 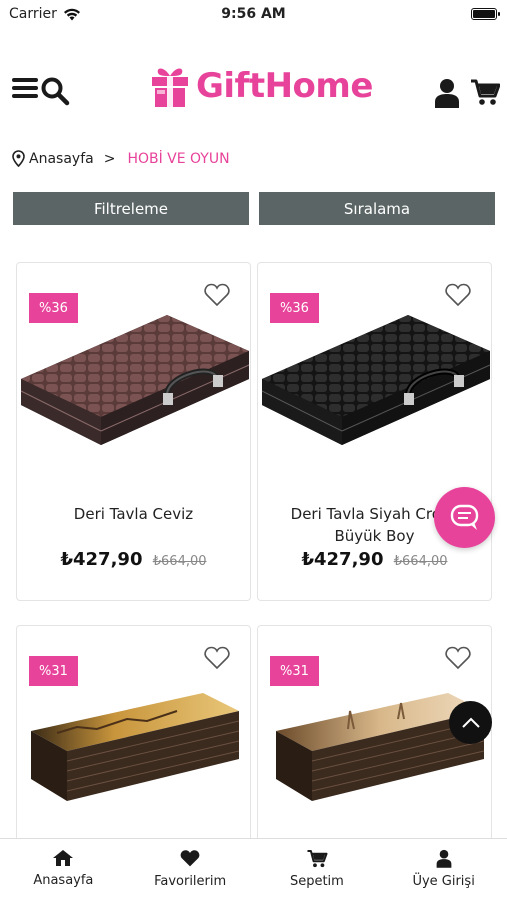 I want to click on gift-icon, so click(x=170, y=87).